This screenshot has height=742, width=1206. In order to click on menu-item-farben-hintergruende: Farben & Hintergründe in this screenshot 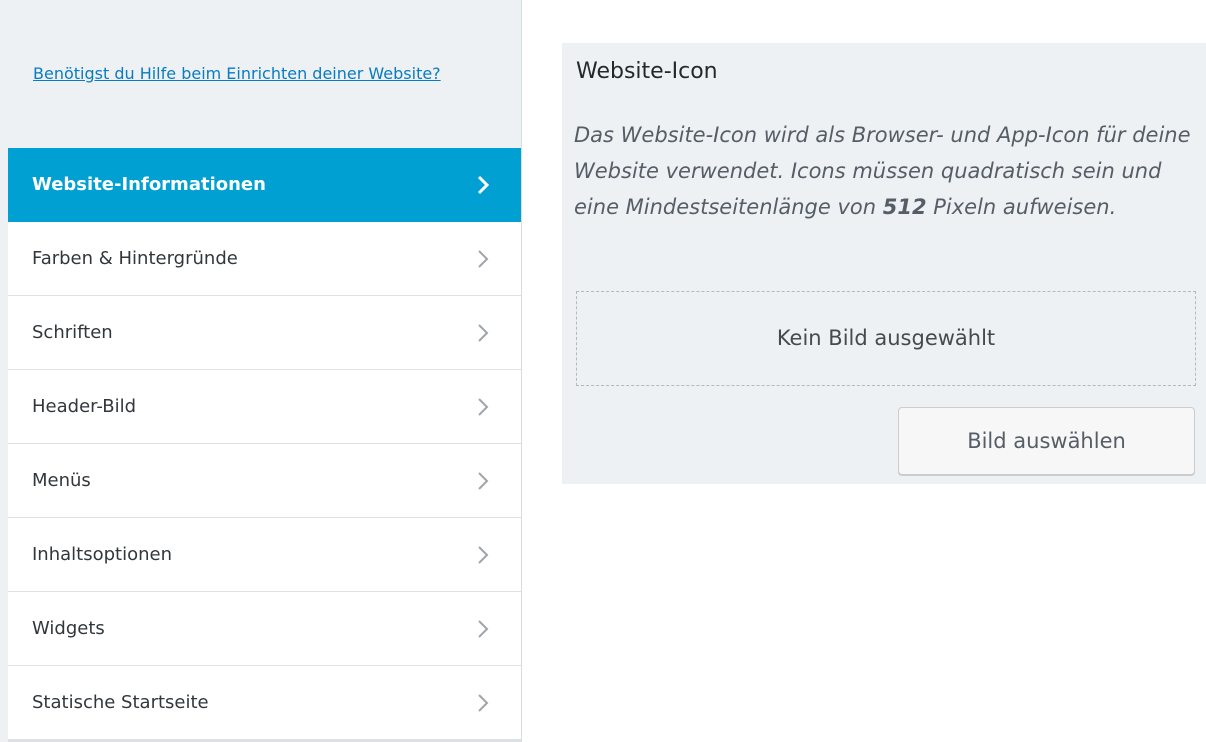, I will do `click(264, 259)`.